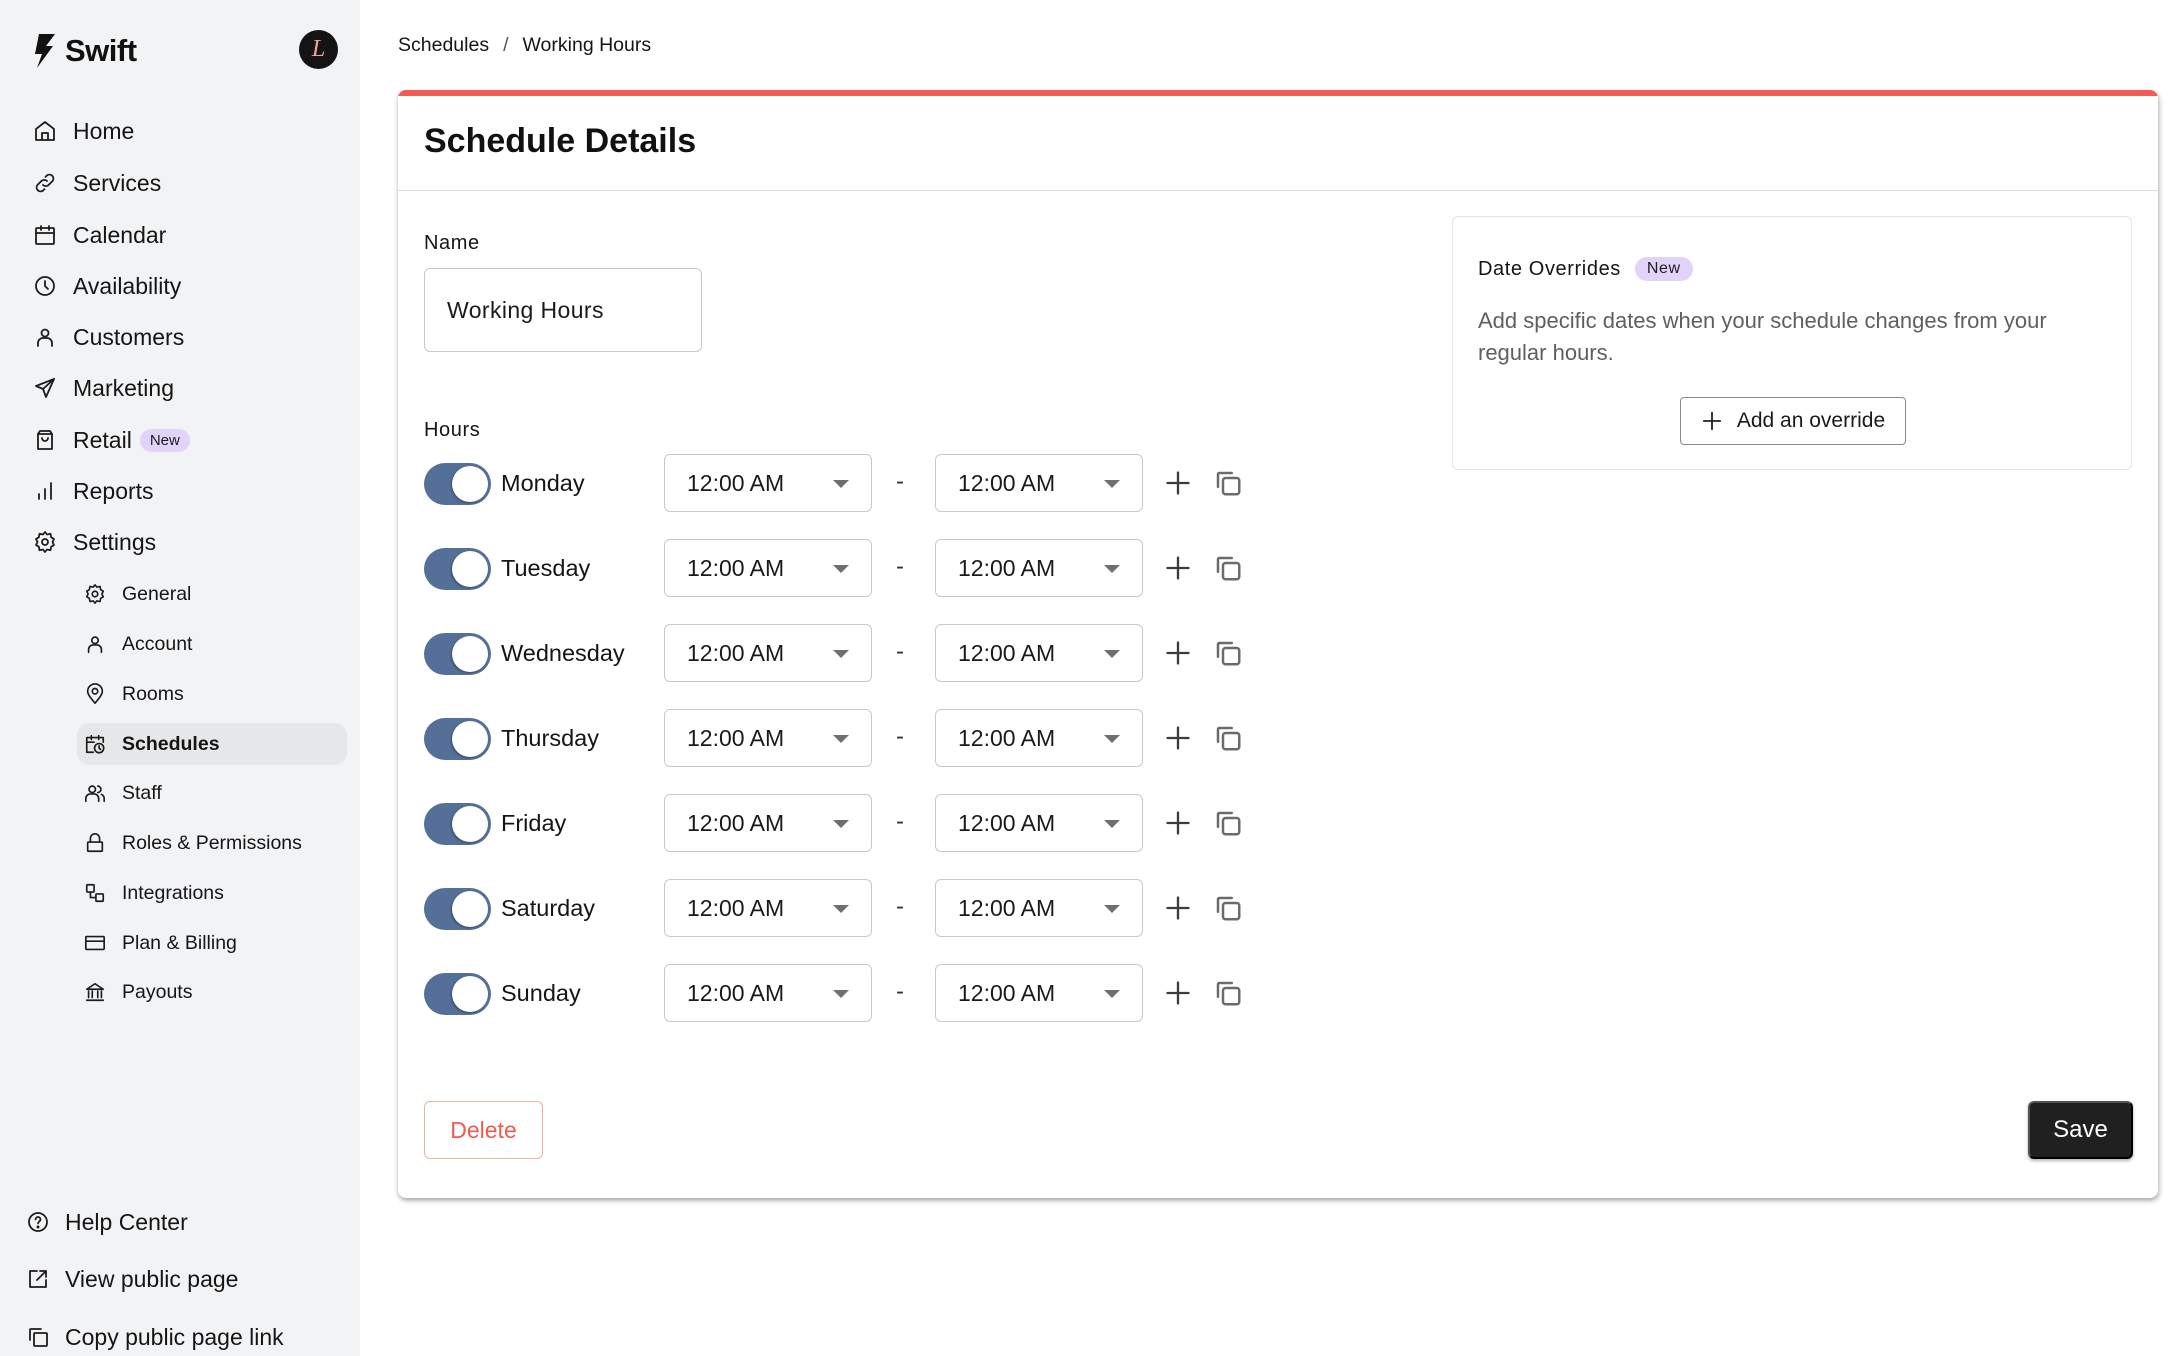 Image resolution: width=2184 pixels, height=1356 pixels. What do you see at coordinates (126, 1221) in the screenshot?
I see `footer-item-label: Help Center` at bounding box center [126, 1221].